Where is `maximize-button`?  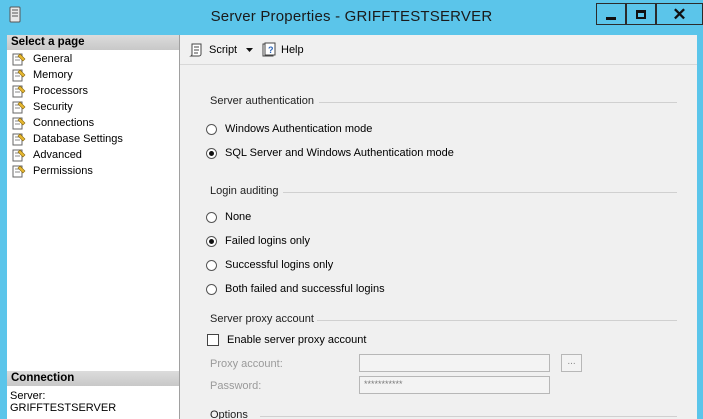 maximize-button is located at coordinates (641, 14).